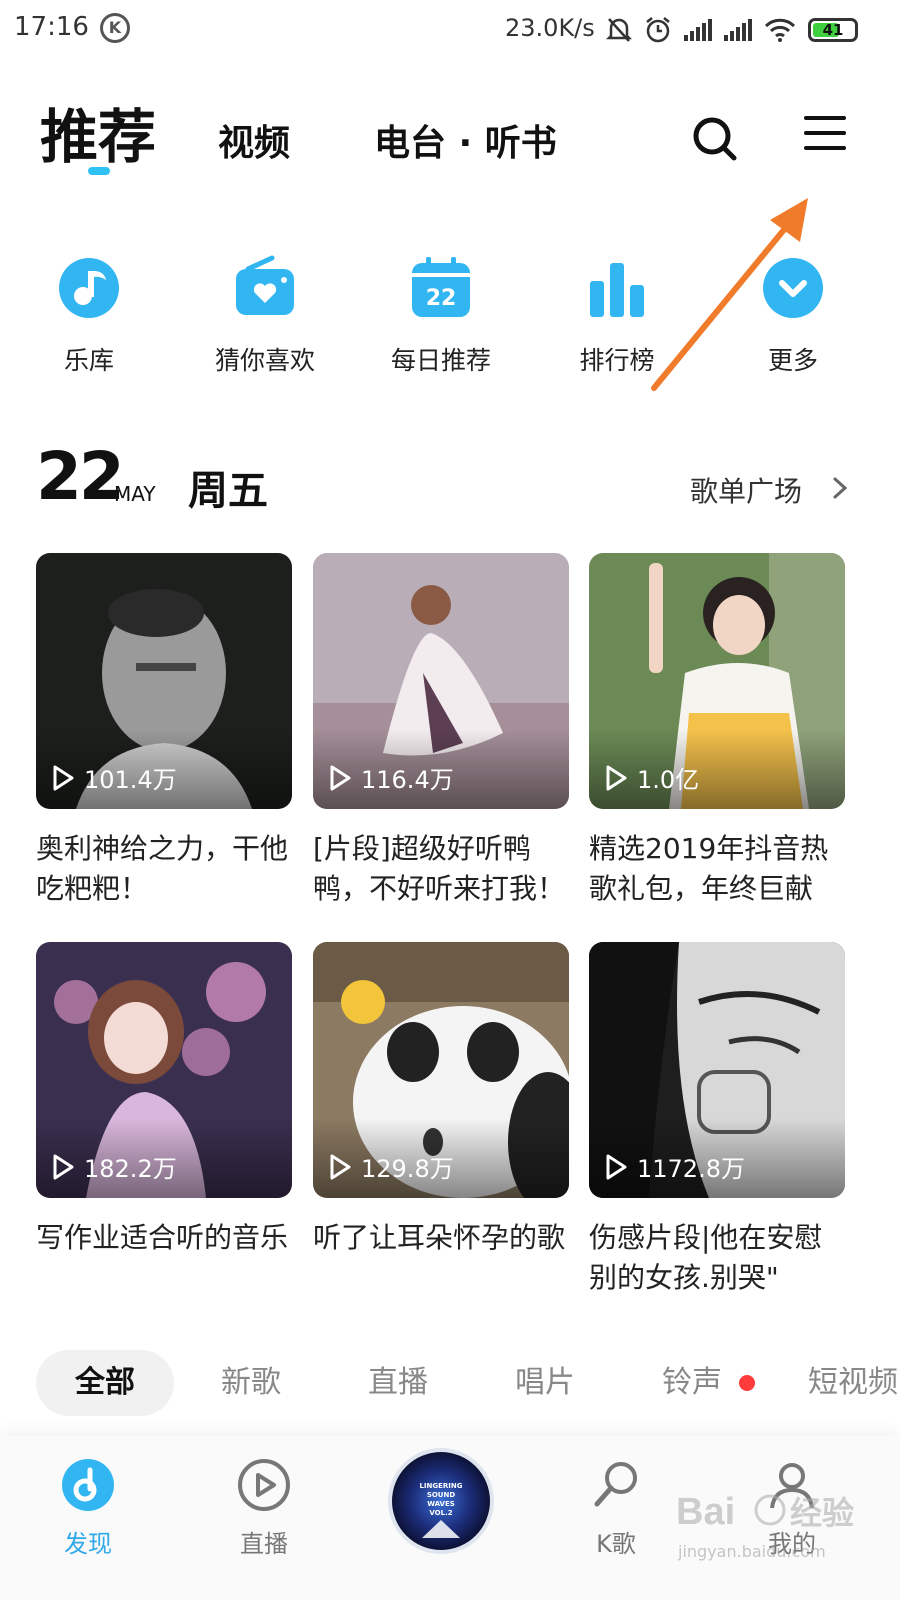 The height and width of the screenshot is (1600, 900). I want to click on now-playing-disc: LINGERING SOUND WAVES VOL.2, so click(441, 1501).